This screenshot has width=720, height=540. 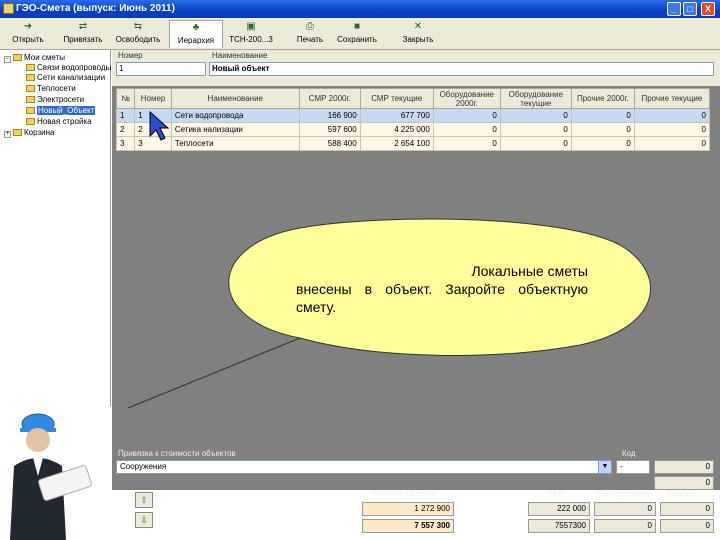 I want to click on window-title: ГЭО-Смета (выпуск: Июнь 2011), so click(x=95, y=8).